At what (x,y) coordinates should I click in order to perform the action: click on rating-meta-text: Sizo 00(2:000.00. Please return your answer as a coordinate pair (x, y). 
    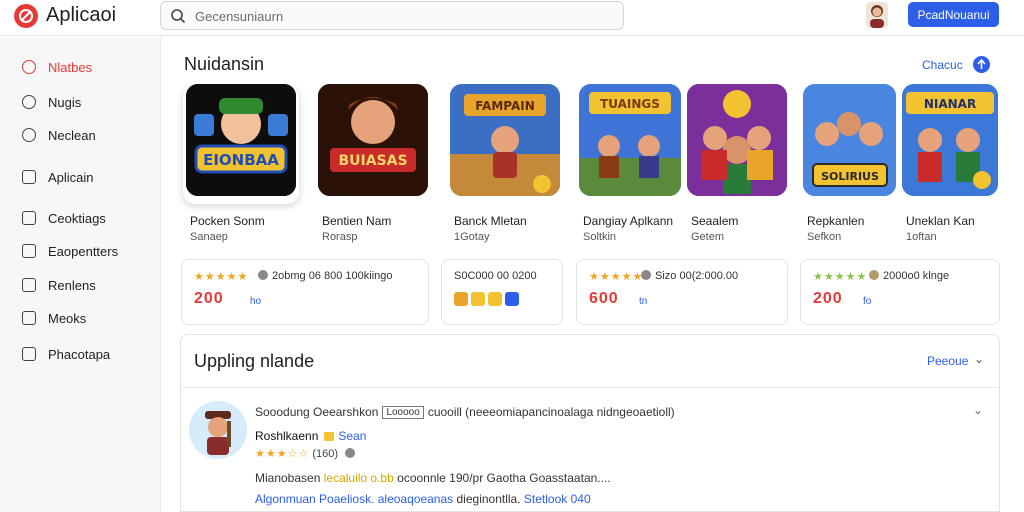
    Looking at the image, I should click on (697, 276).